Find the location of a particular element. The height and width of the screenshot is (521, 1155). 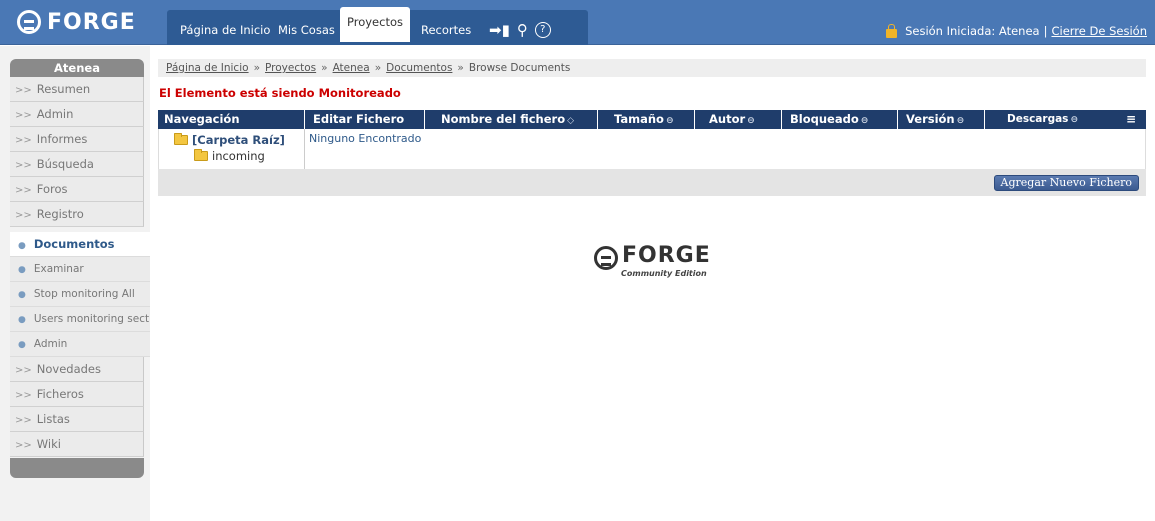

sidebar-item-label: Registro is located at coordinates (60, 214).